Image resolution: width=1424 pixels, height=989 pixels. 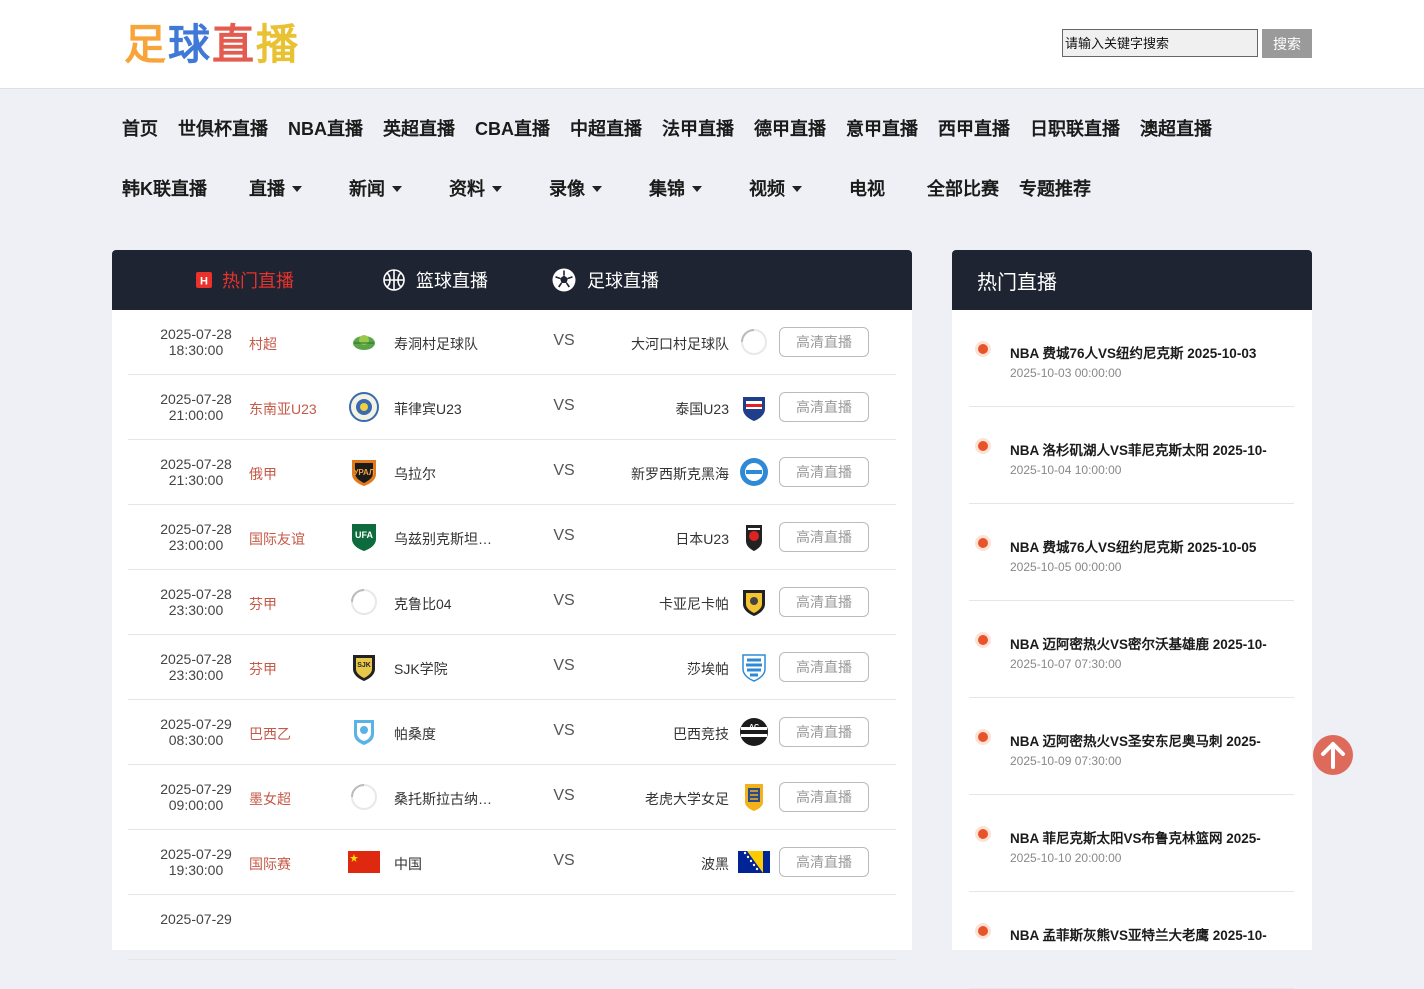 I want to click on league-link: 巴西乙, so click(x=270, y=734).